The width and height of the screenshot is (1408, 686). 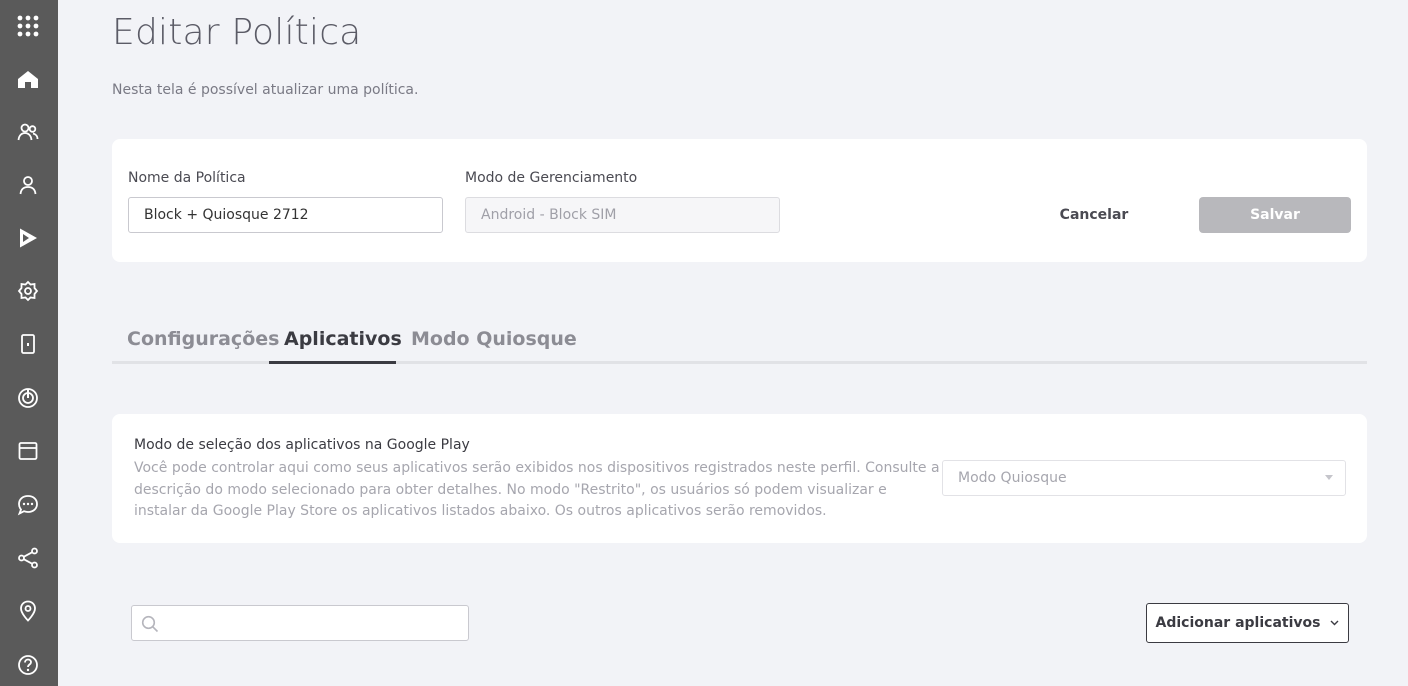 I want to click on apps-grid-icon, so click(x=28, y=26).